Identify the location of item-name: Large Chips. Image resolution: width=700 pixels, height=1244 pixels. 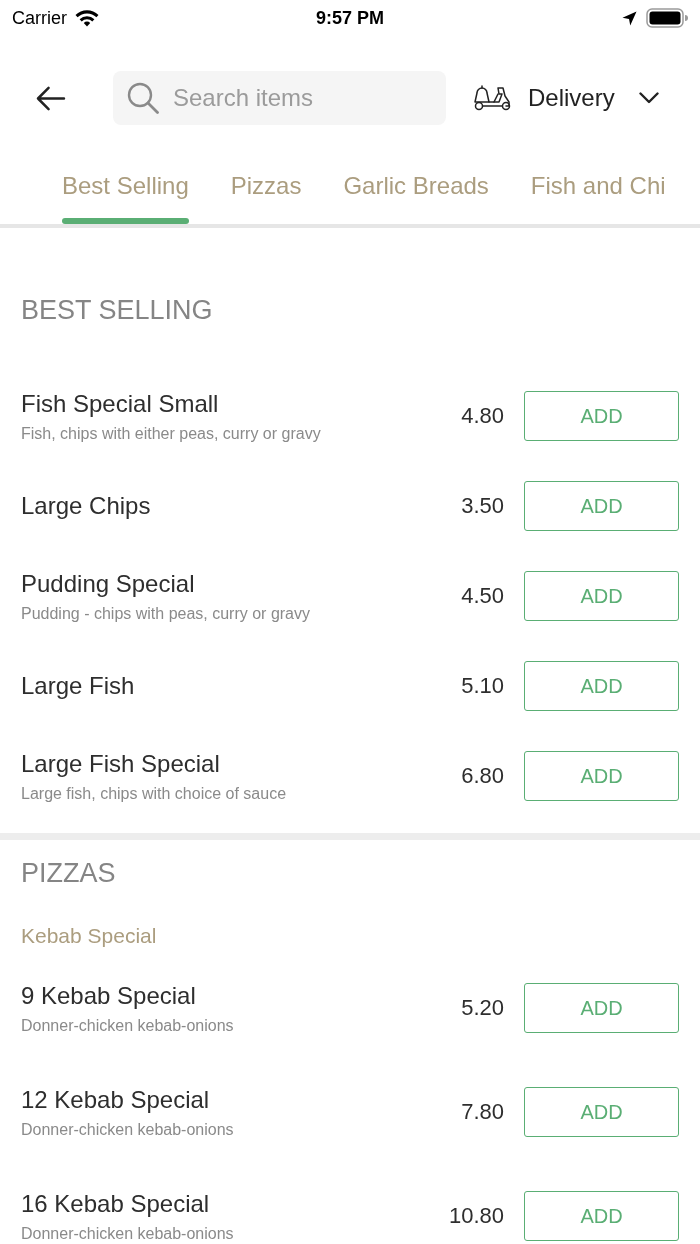
(86, 506).